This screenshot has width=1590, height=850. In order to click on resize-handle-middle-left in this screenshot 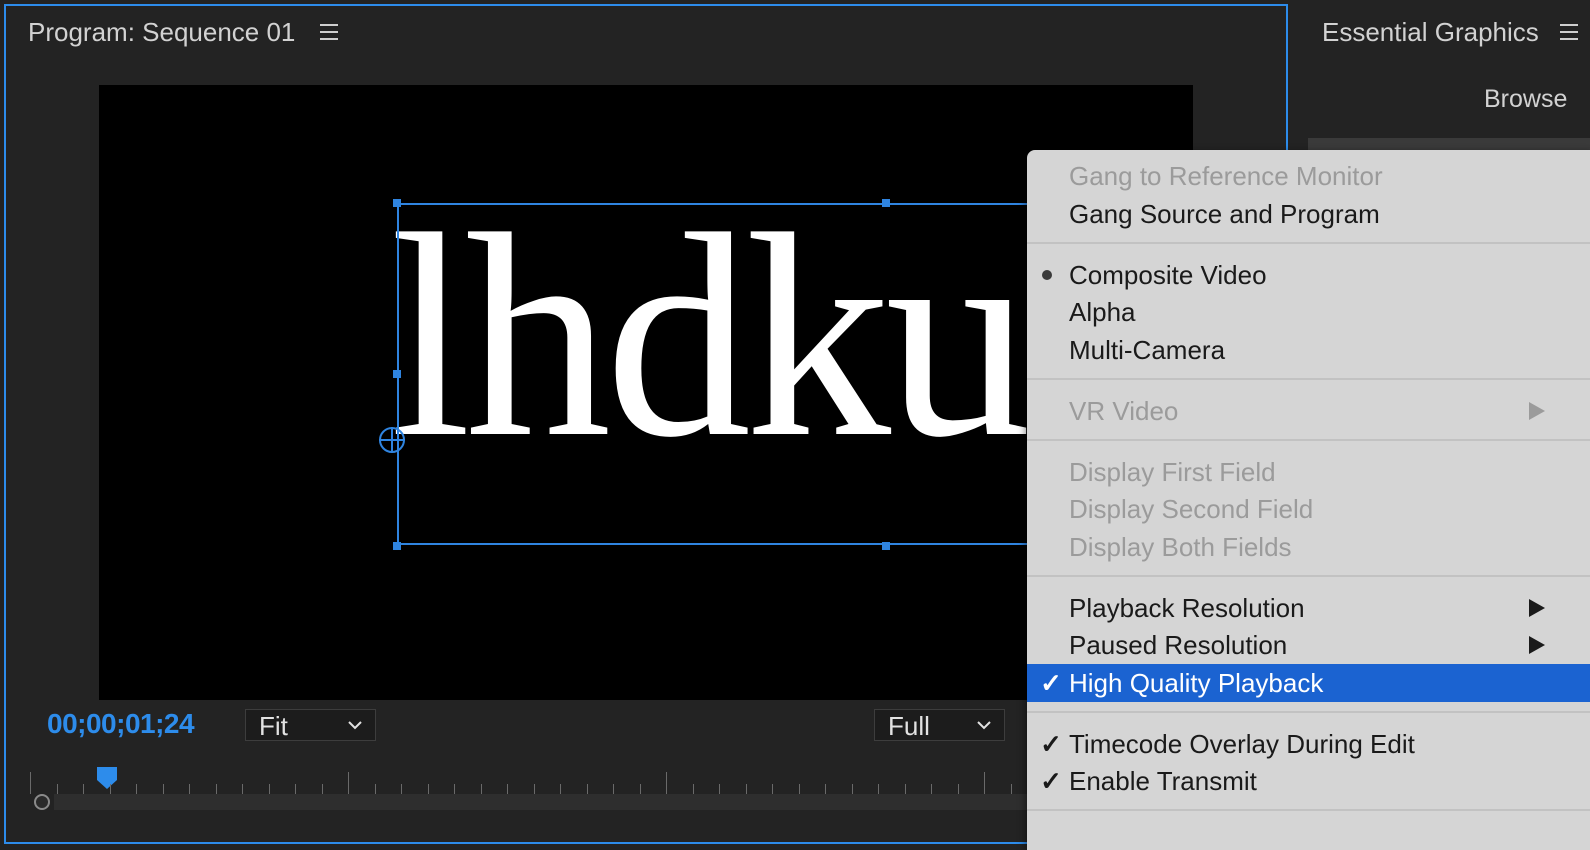, I will do `click(397, 374)`.